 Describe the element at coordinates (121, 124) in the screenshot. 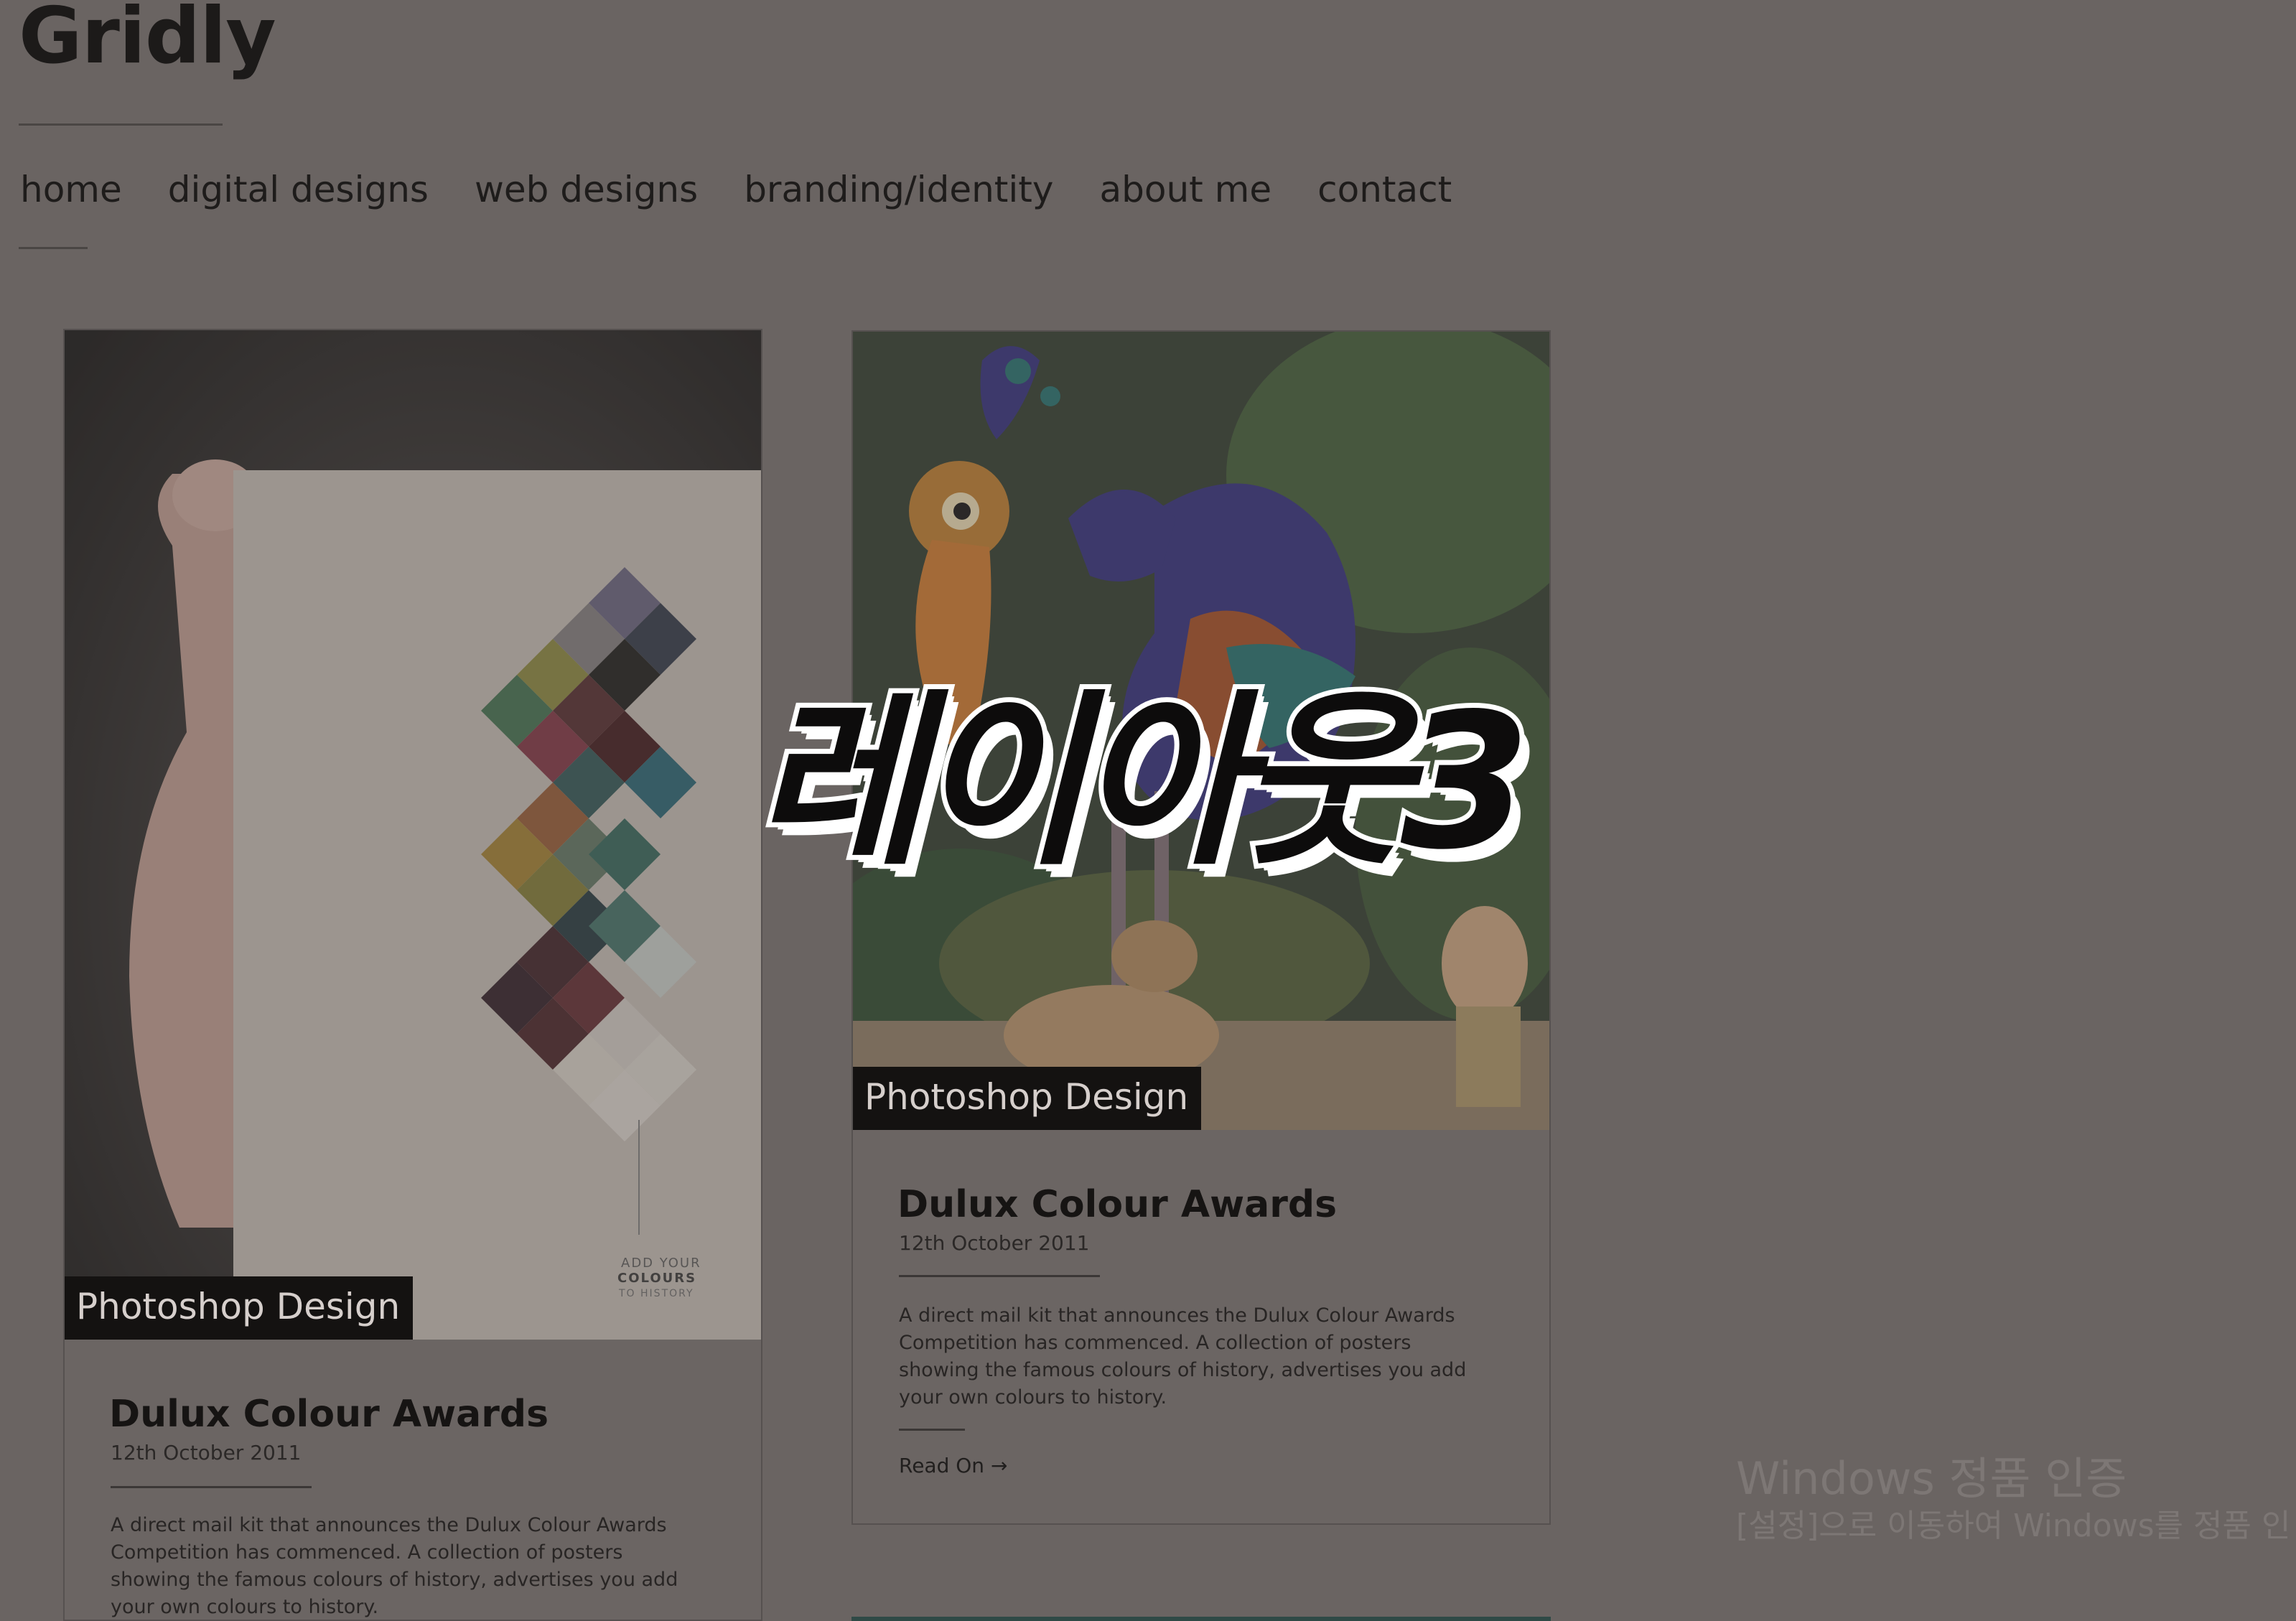

I see `title-divider` at that location.